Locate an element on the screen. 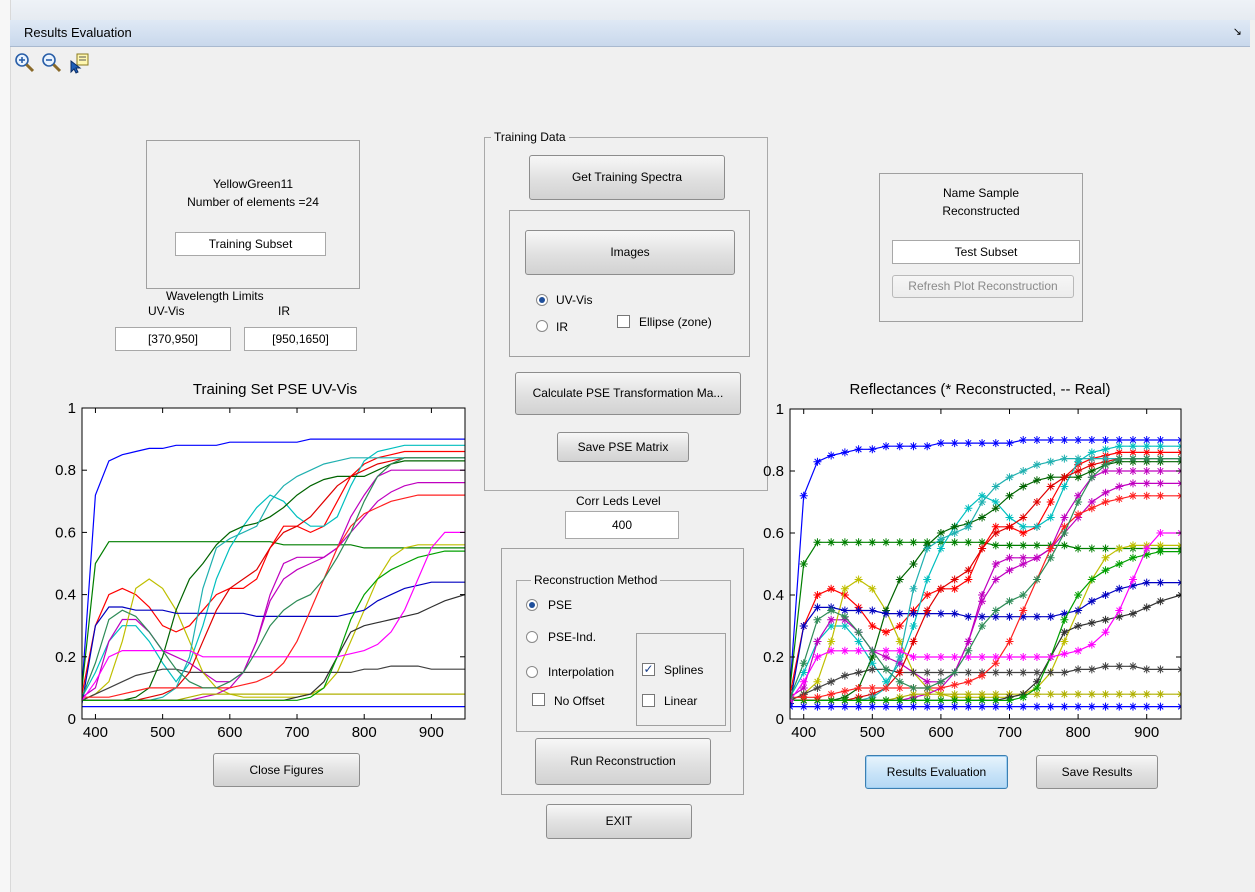 The height and width of the screenshot is (892, 1255). uv-vis-radio is located at coordinates (542, 300).